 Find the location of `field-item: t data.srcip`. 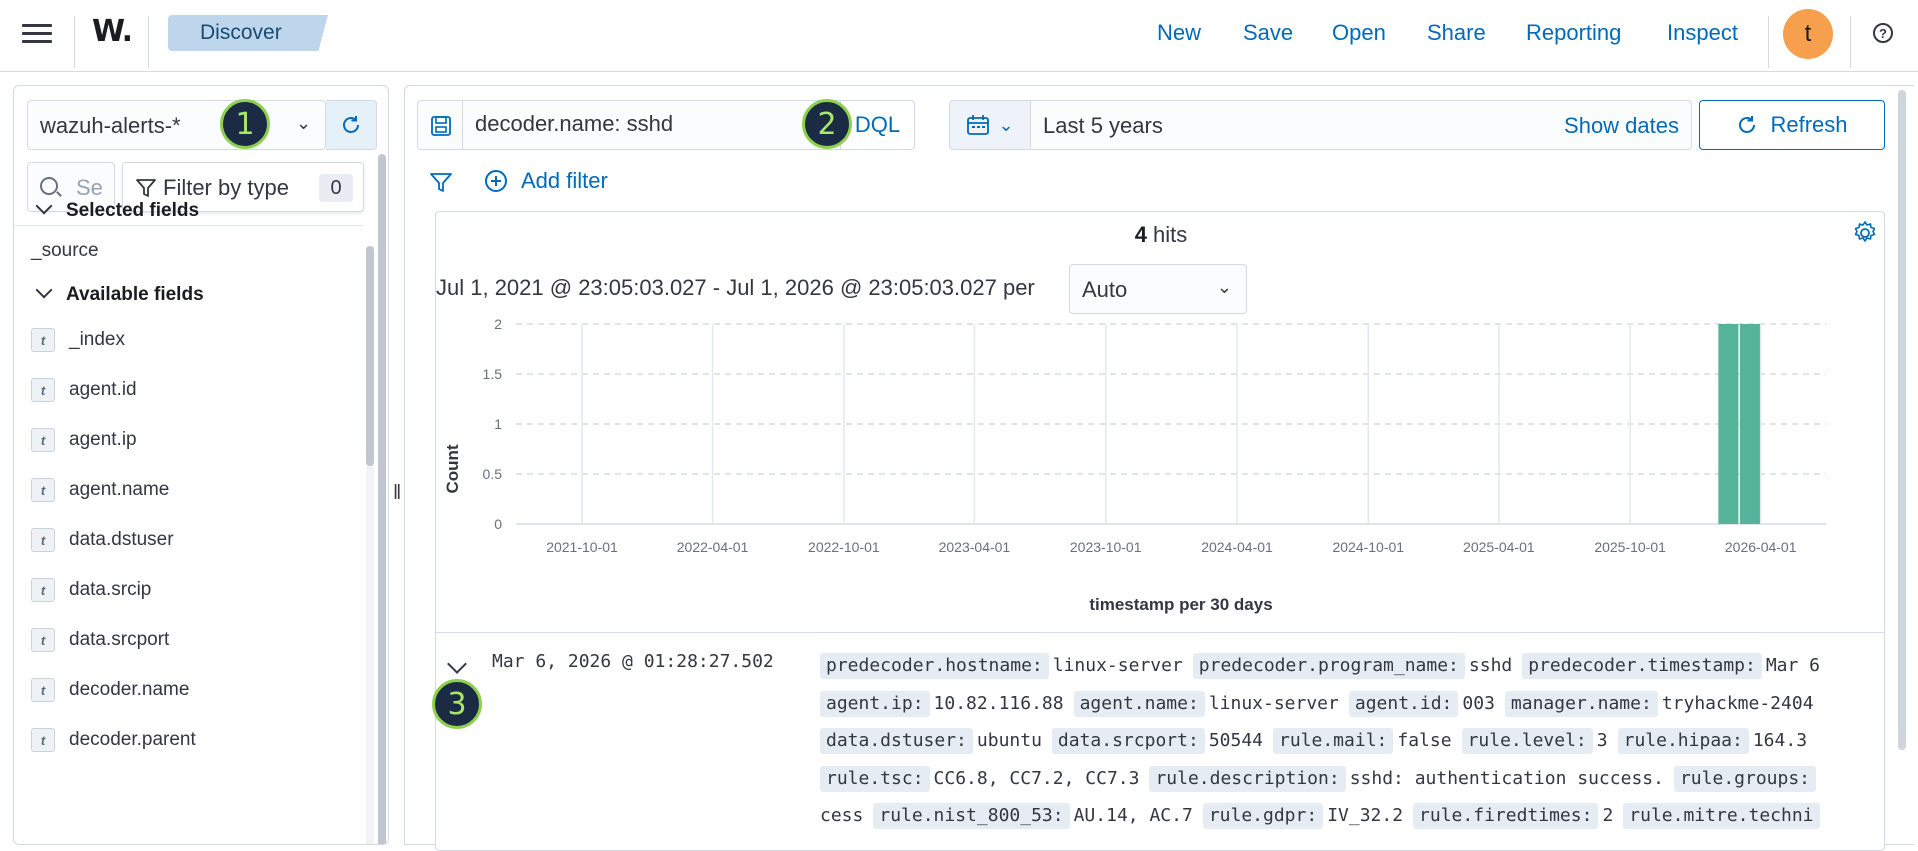

field-item: t data.srcip is located at coordinates (91, 590).